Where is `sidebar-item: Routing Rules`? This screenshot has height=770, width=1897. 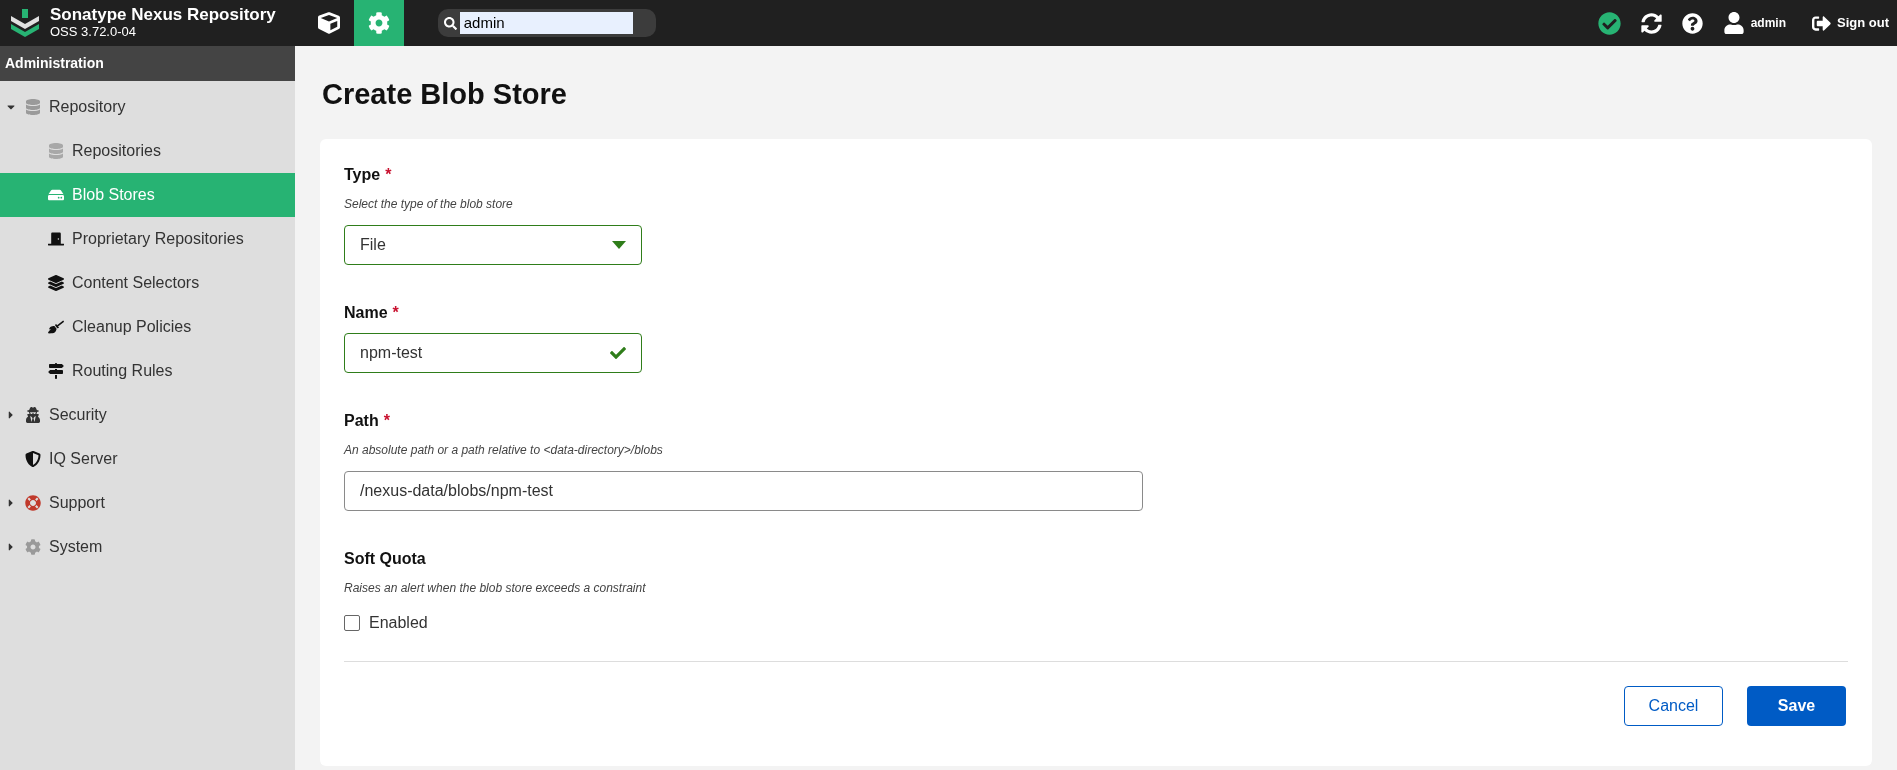
sidebar-item: Routing Rules is located at coordinates (147, 371).